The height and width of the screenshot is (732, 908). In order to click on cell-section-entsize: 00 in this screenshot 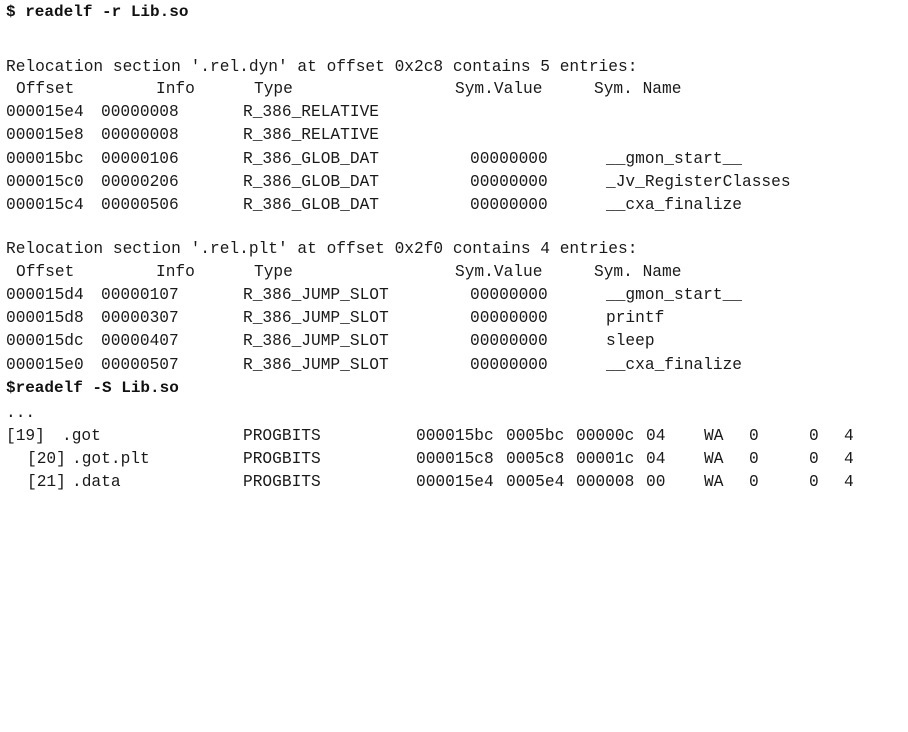, I will do `click(656, 482)`.